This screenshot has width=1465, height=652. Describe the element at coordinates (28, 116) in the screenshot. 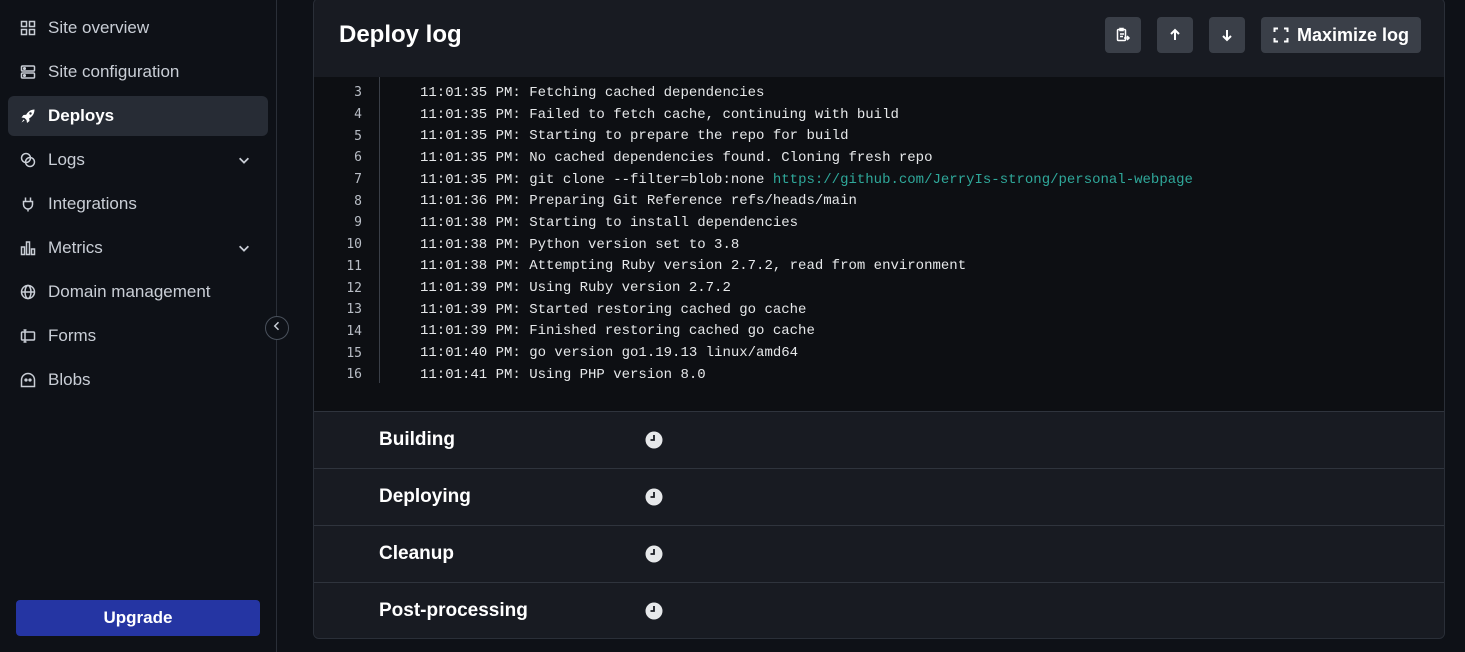

I see `rocket-icon` at that location.